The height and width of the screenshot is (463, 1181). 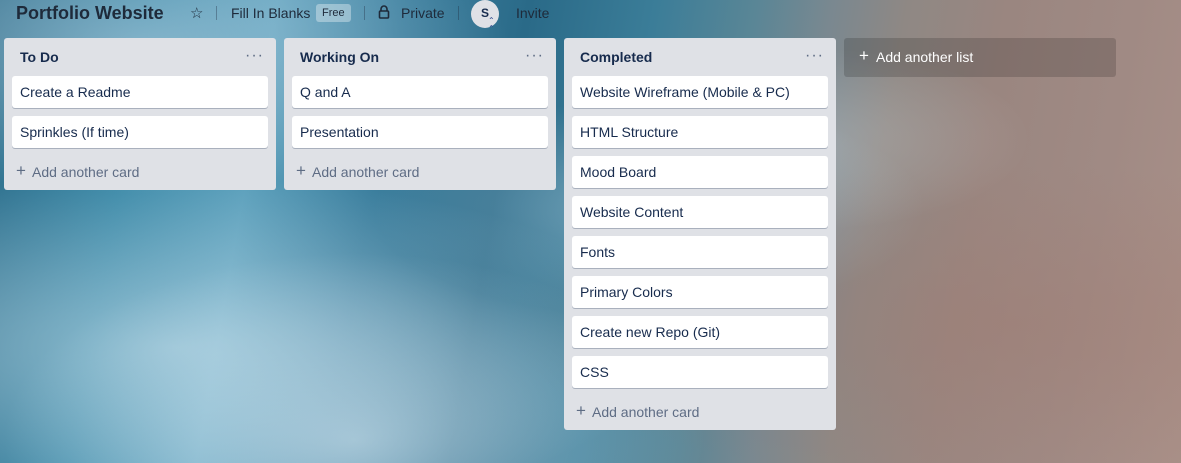 I want to click on team-plan-badge: Free, so click(x=333, y=13).